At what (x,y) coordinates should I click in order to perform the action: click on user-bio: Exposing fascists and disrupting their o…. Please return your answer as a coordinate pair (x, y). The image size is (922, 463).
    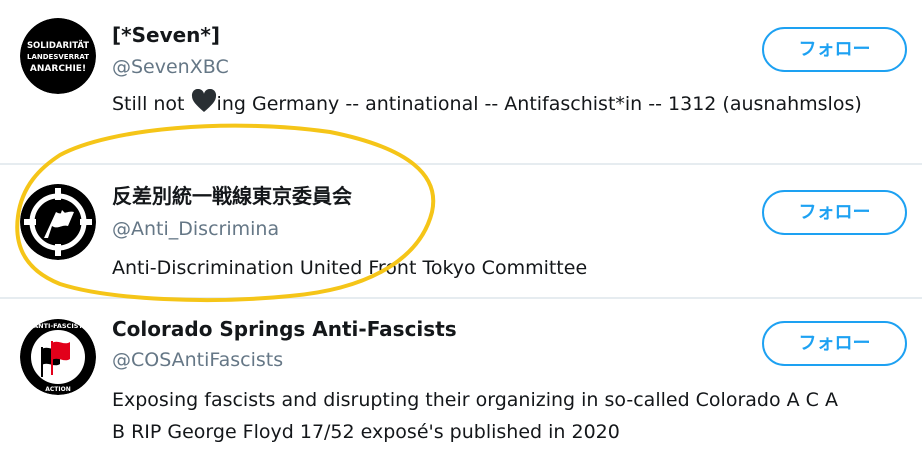
    Looking at the image, I should click on (512, 416).